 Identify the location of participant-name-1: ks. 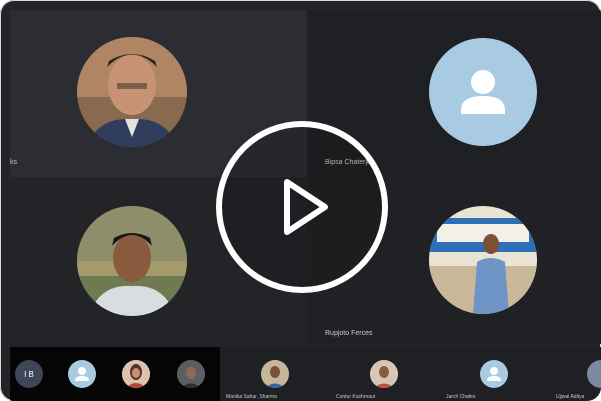
(13, 162).